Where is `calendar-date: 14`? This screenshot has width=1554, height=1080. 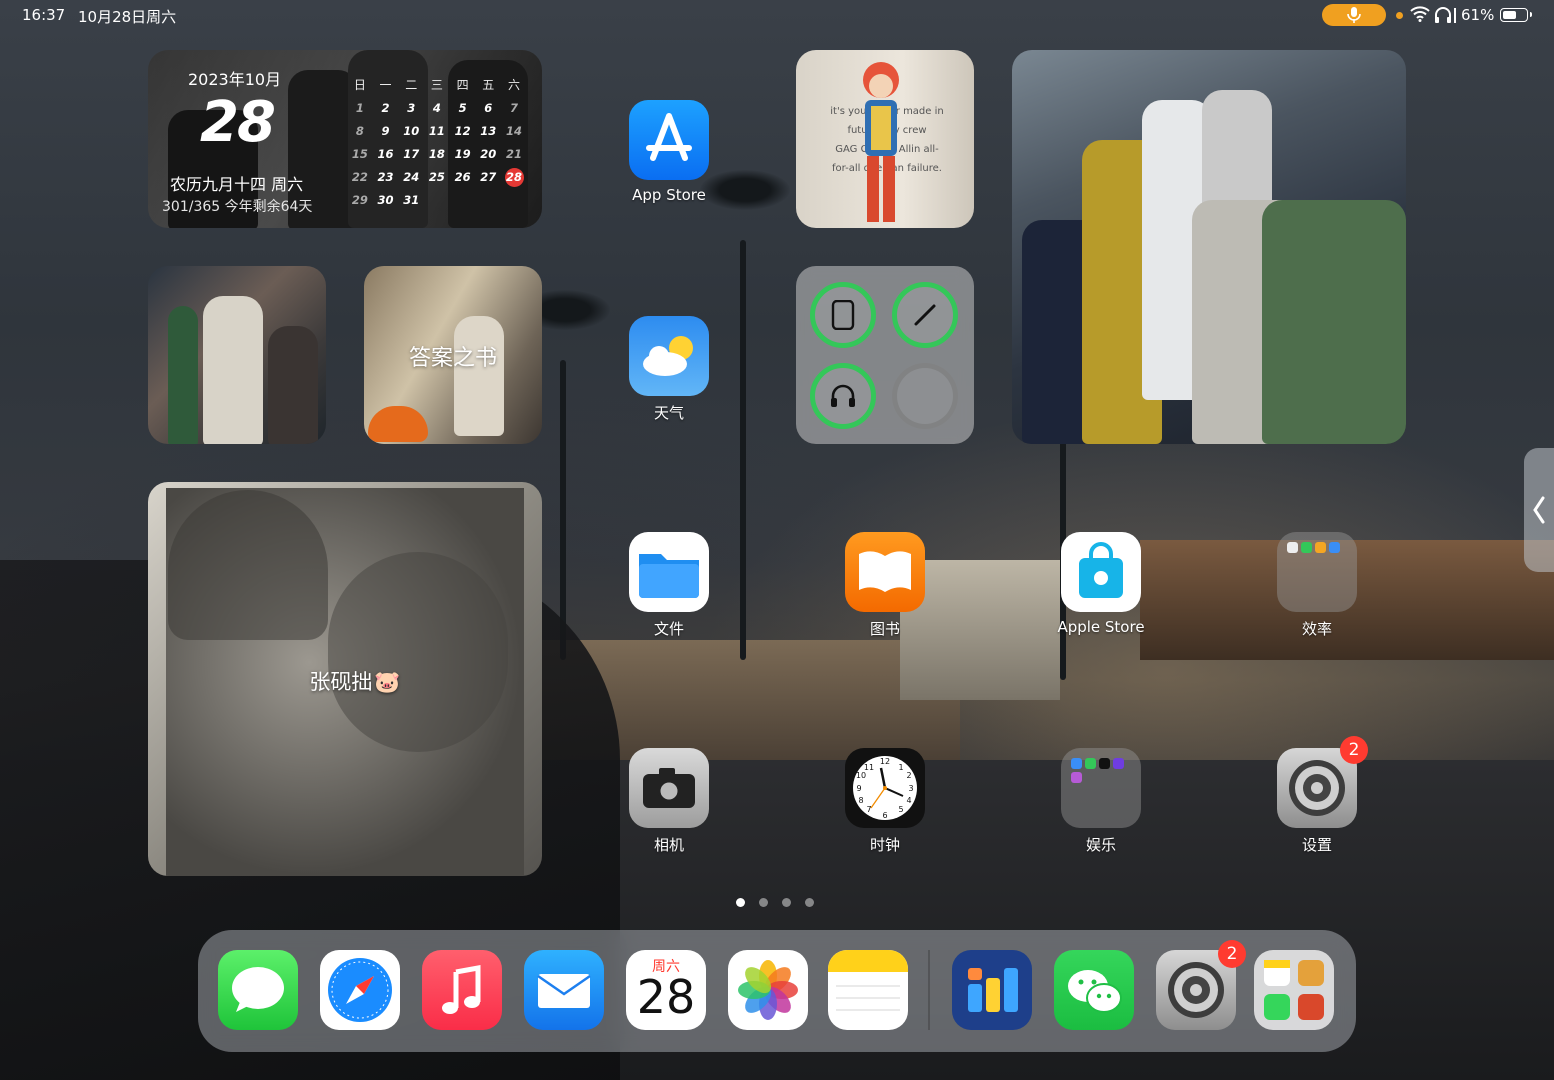
calendar-date: 14 is located at coordinates (513, 131).